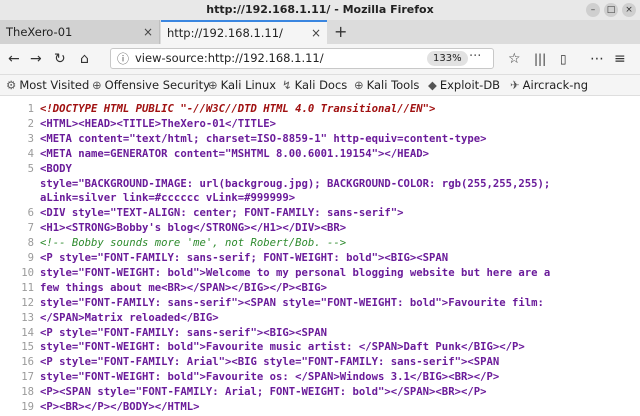 The width and height of the screenshot is (640, 416). What do you see at coordinates (27, 332) in the screenshot?
I see `line-number: 14` at bounding box center [27, 332].